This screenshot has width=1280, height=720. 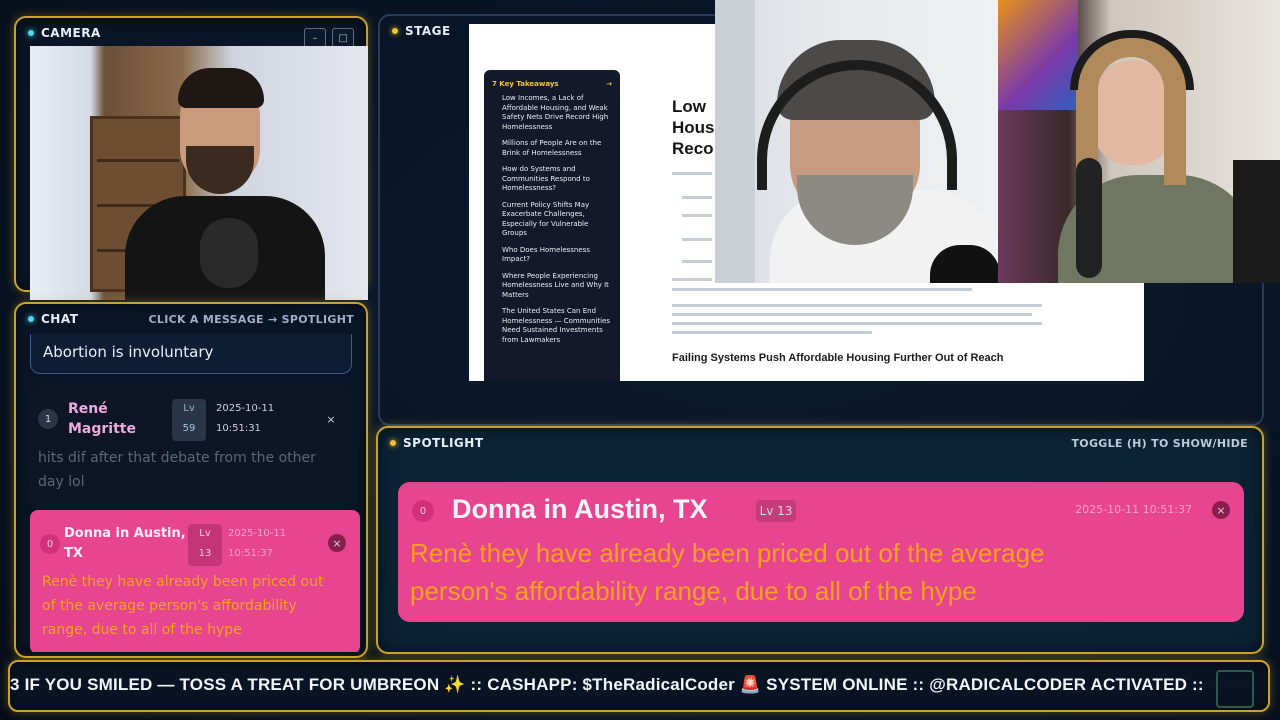 I want to click on message-author: Donna in Austin, TX, so click(x=125, y=544).